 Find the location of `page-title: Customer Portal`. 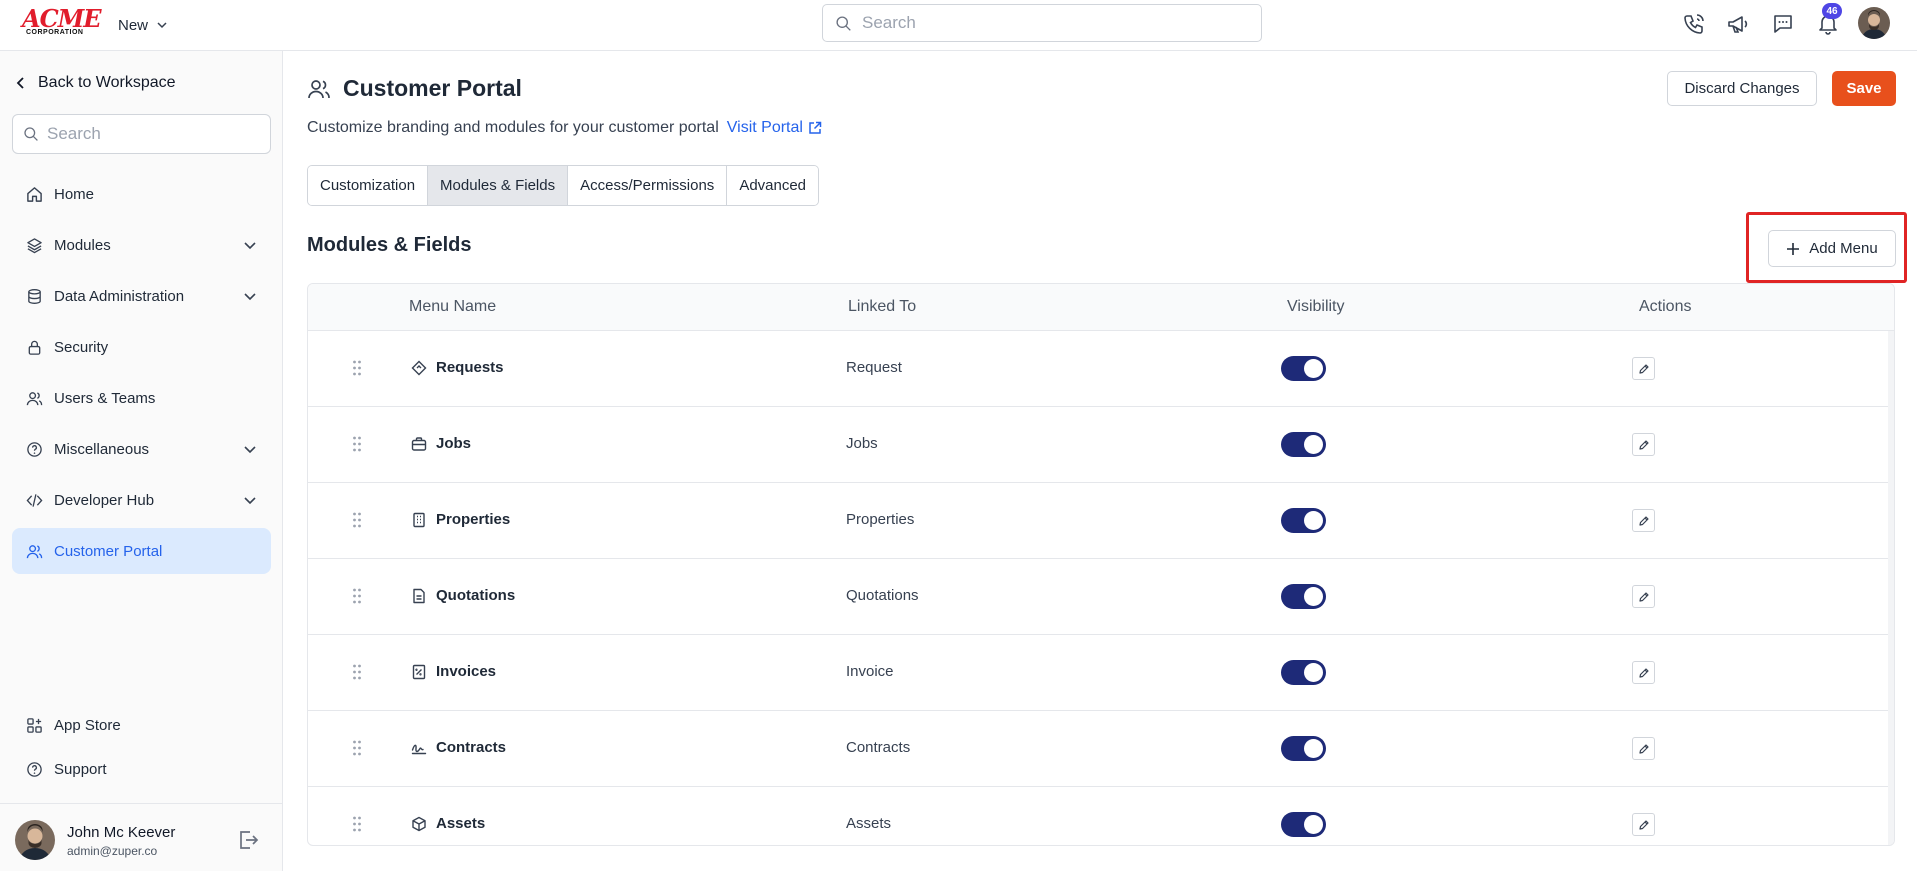

page-title: Customer Portal is located at coordinates (414, 88).